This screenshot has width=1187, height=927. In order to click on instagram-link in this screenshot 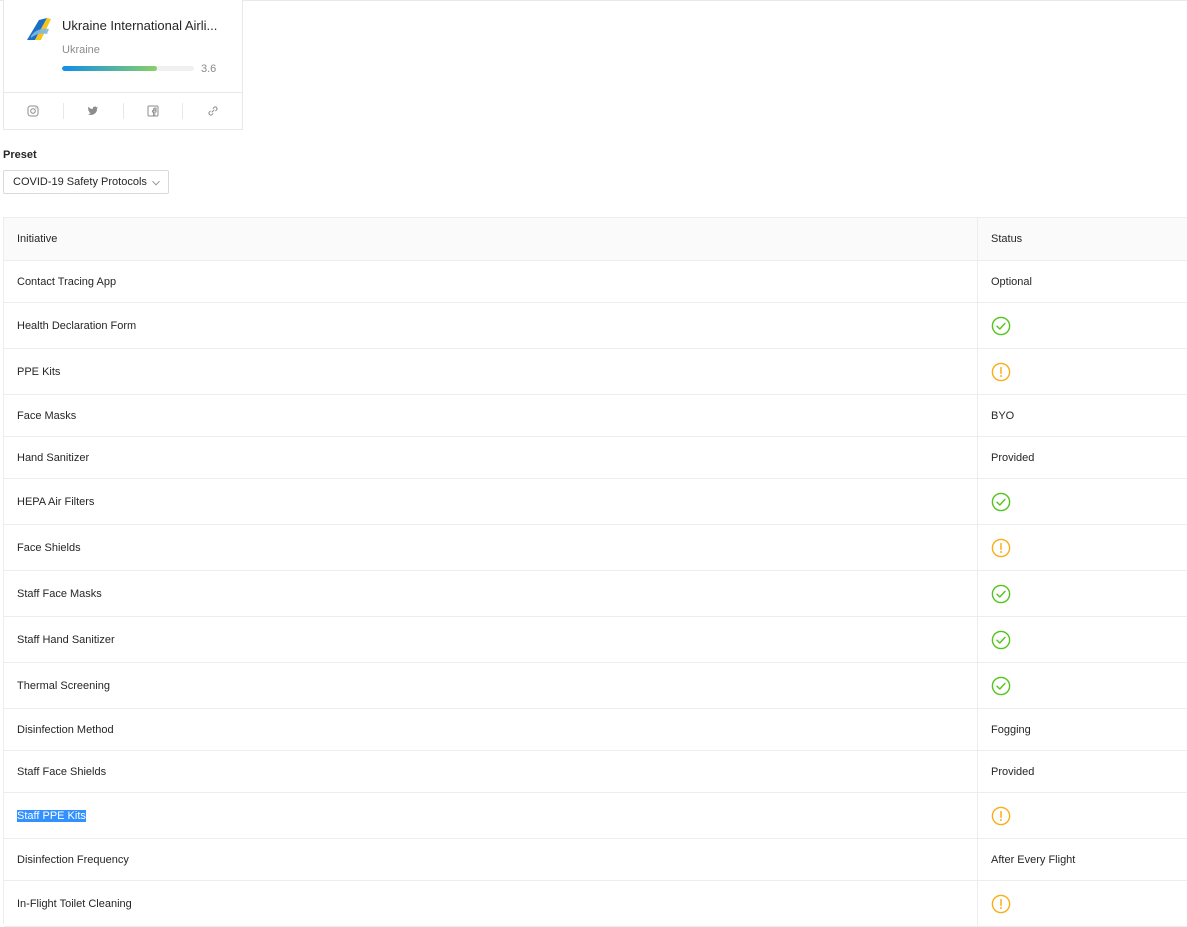, I will do `click(33, 111)`.